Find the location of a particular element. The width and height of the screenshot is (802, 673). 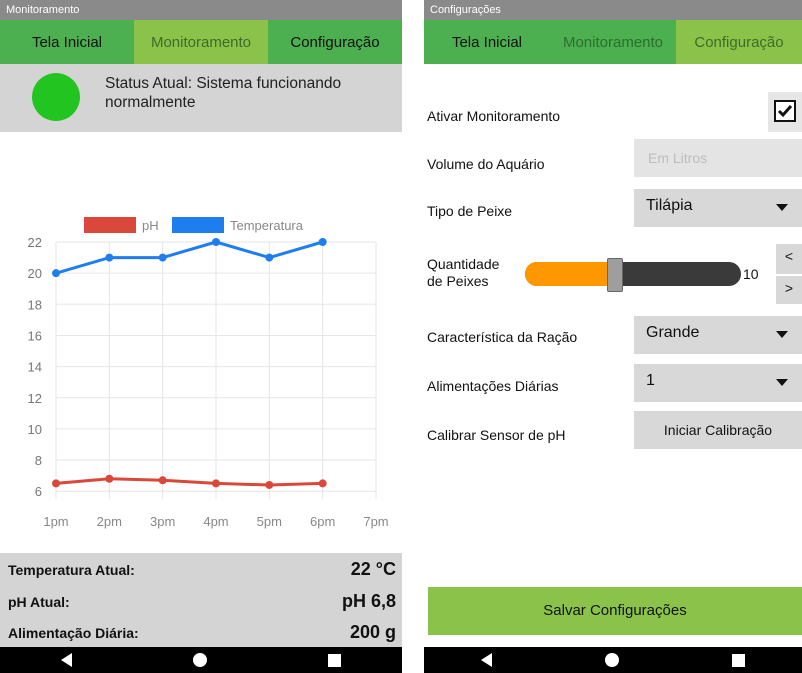

x-tick-label: 3pm is located at coordinates (162, 521).